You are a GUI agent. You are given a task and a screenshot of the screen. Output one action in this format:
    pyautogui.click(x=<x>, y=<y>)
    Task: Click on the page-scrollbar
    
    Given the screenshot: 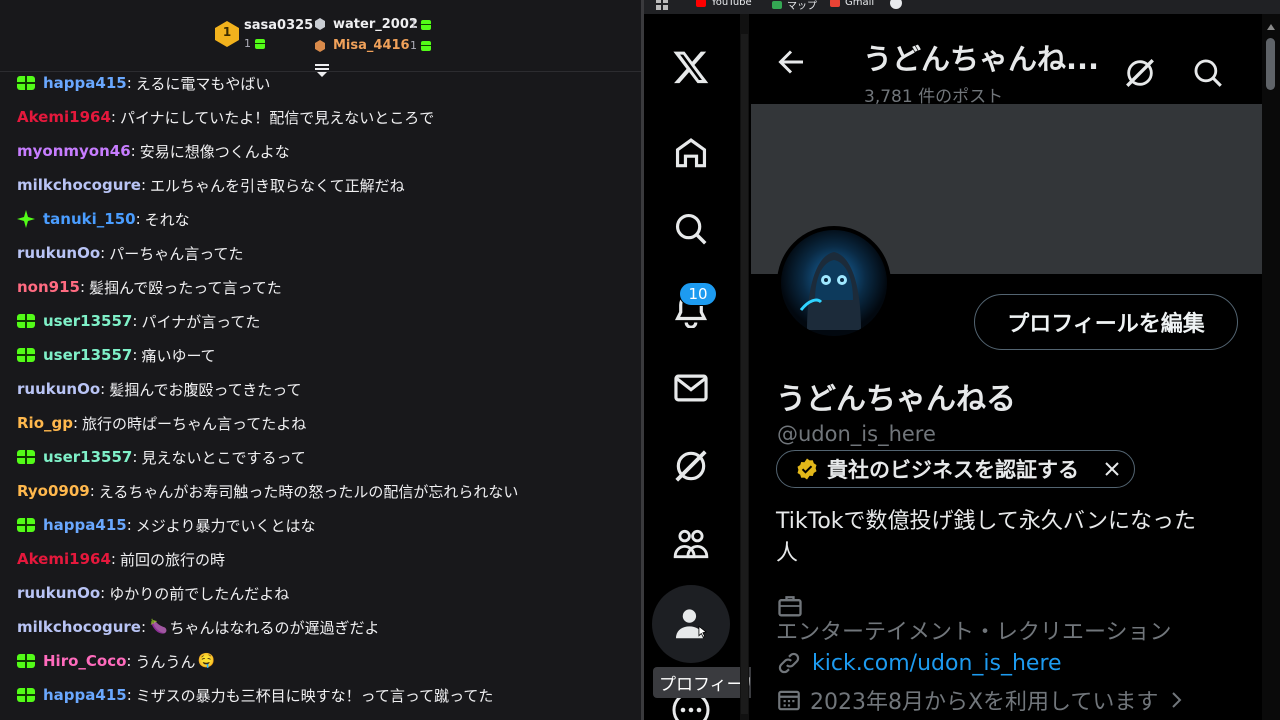 What is the action you would take?
    pyautogui.click(x=1271, y=367)
    